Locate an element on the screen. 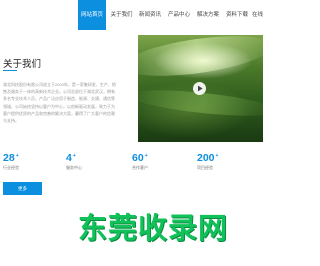 The width and height of the screenshot is (320, 266). stat-experience: 28+ 行业经验 is located at coordinates (11, 161).